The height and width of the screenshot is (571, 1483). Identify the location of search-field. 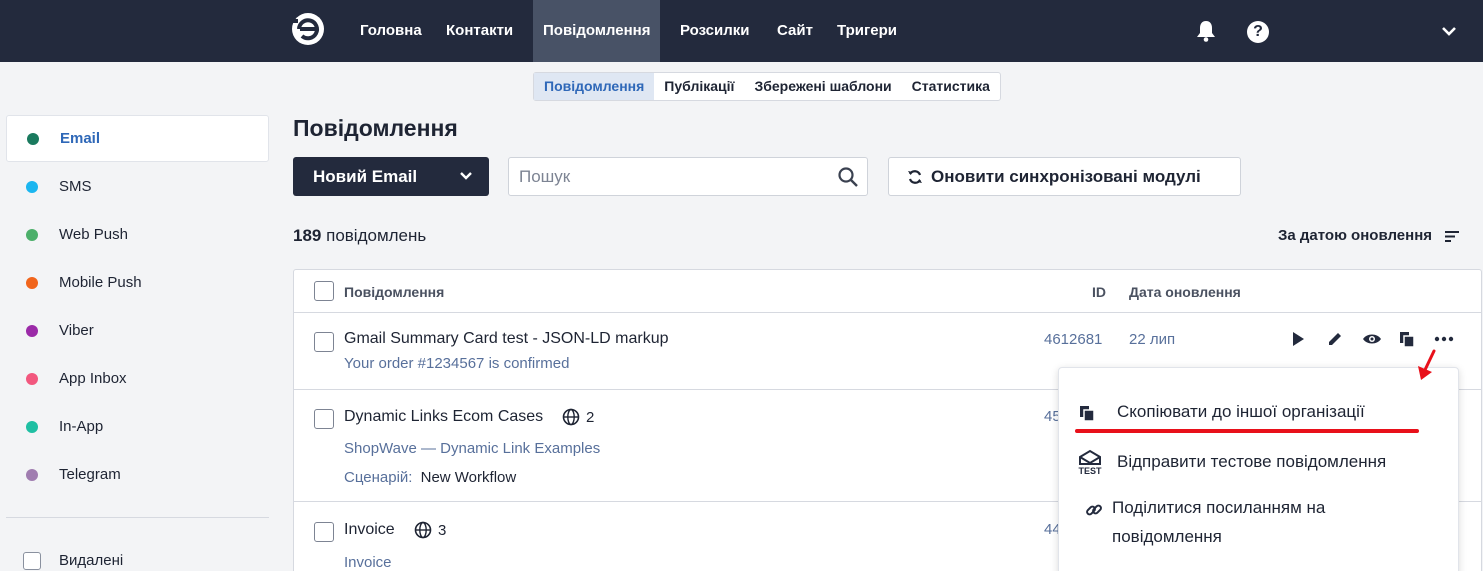
(688, 176).